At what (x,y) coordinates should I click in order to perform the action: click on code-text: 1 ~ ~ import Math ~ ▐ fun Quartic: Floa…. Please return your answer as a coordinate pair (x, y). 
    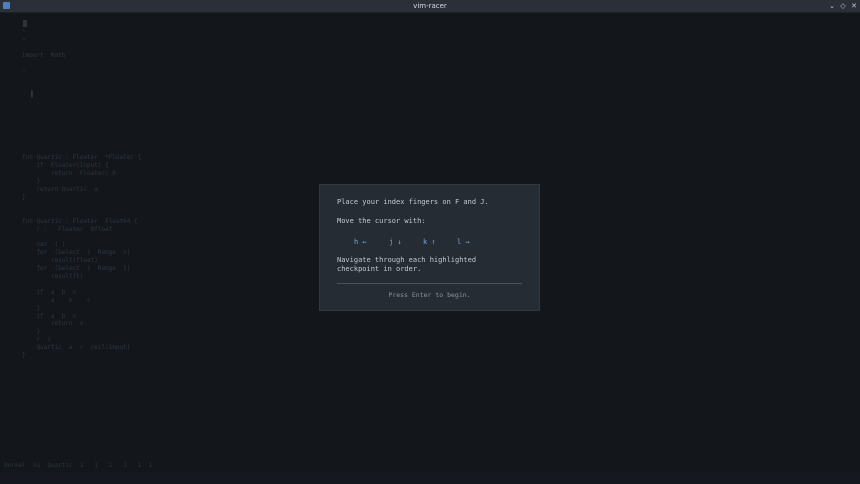
    Looking at the image, I should click on (82, 190).